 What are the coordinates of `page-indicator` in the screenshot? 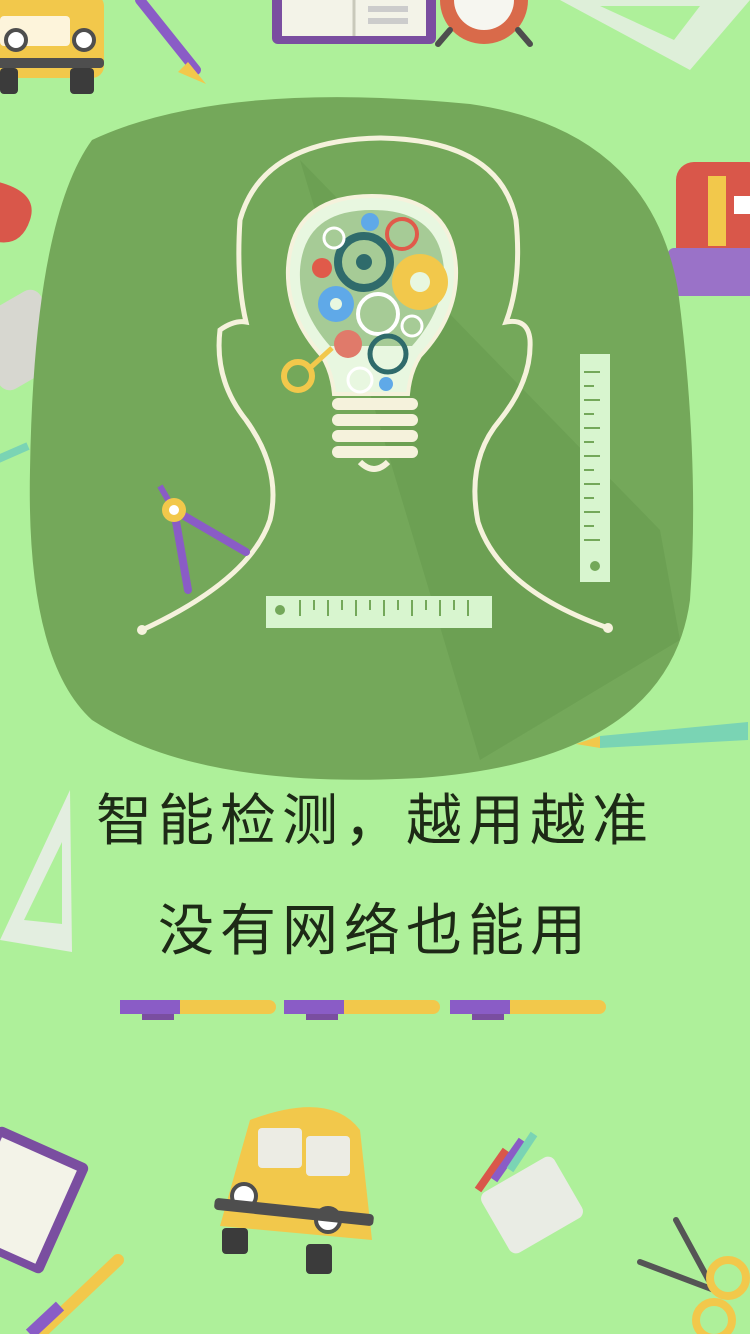 It's located at (365, 1009).